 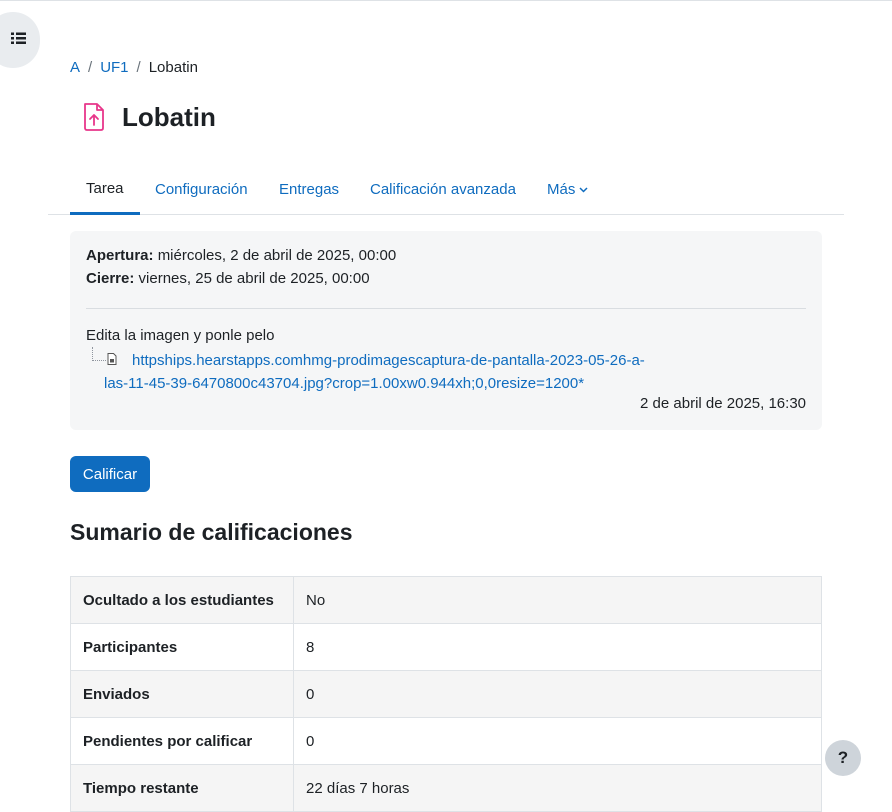 I want to click on table-row: Participantes 8, so click(x=446, y=647).